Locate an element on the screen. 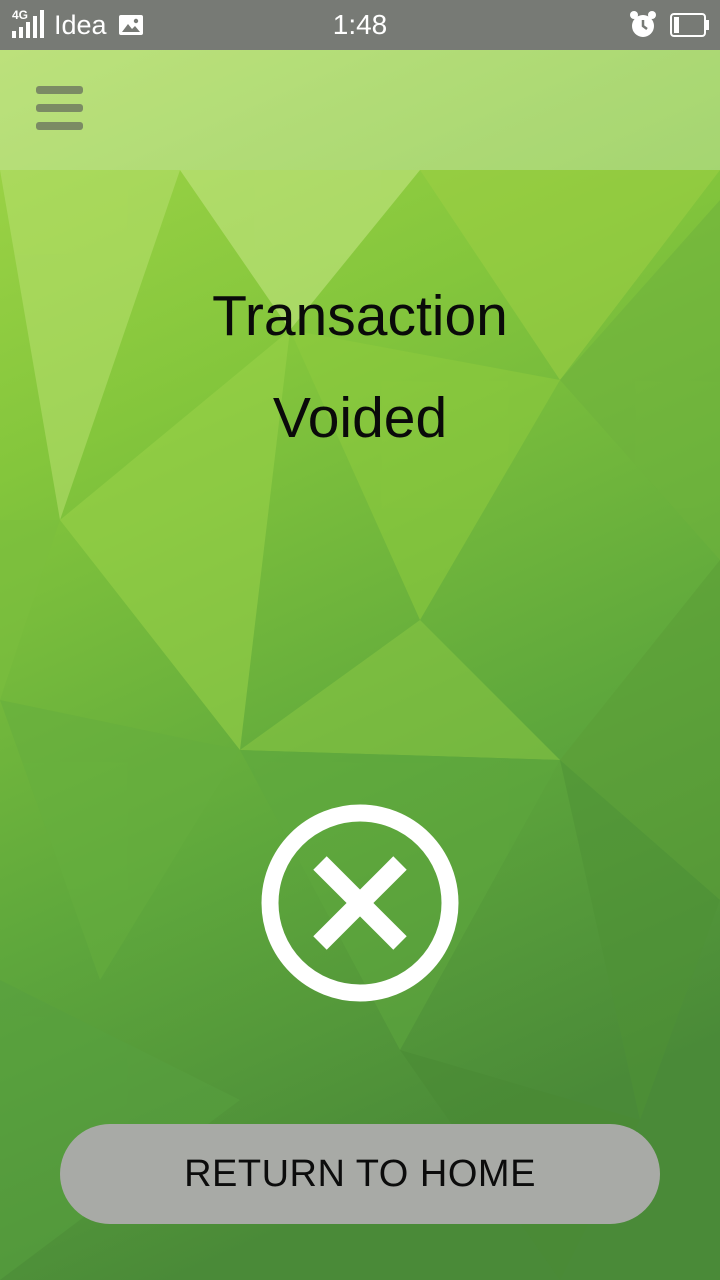 The width and height of the screenshot is (720, 1280). void-x-circle-icon is located at coordinates (360, 903).